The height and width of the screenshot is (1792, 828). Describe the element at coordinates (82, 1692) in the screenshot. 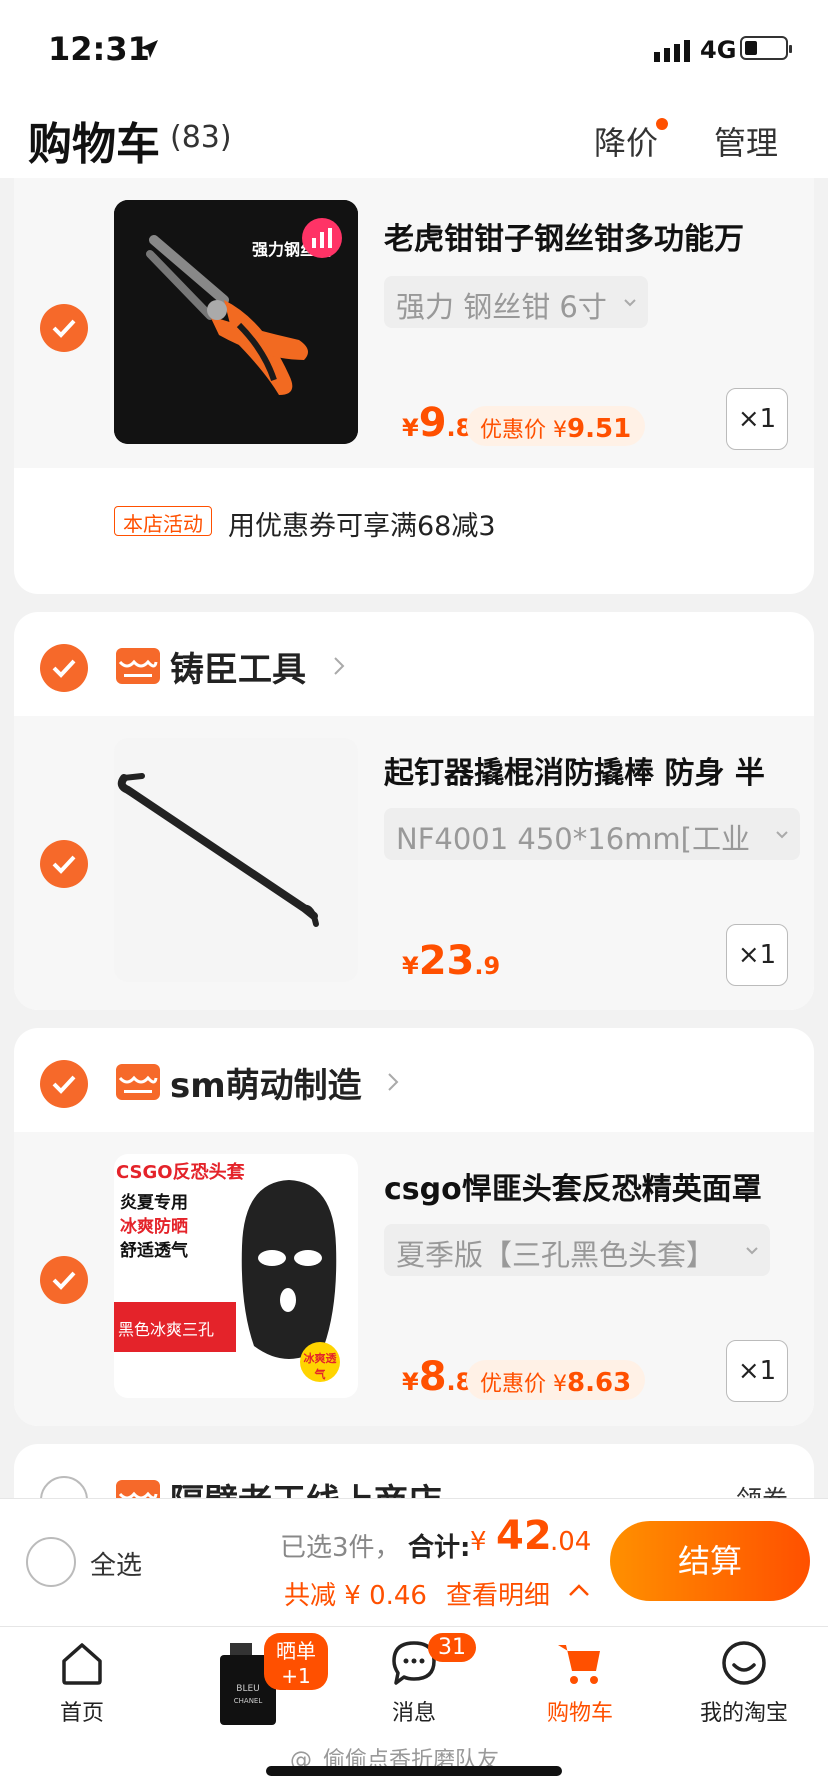

I see `tab-home: 首页` at that location.